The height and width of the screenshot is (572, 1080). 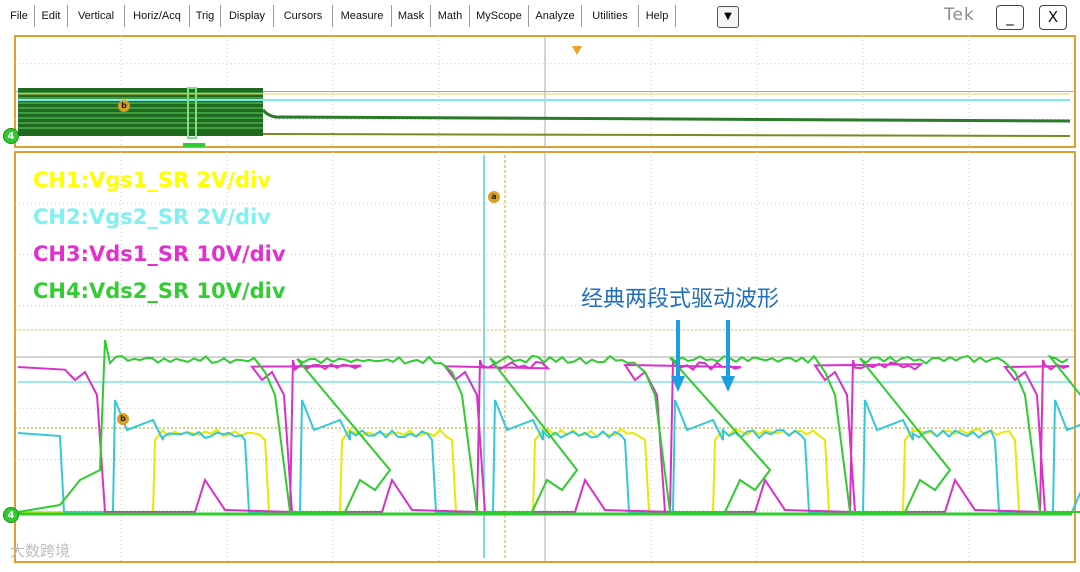 What do you see at coordinates (123, 419) in the screenshot?
I see `cursor-b-tag-main: b` at bounding box center [123, 419].